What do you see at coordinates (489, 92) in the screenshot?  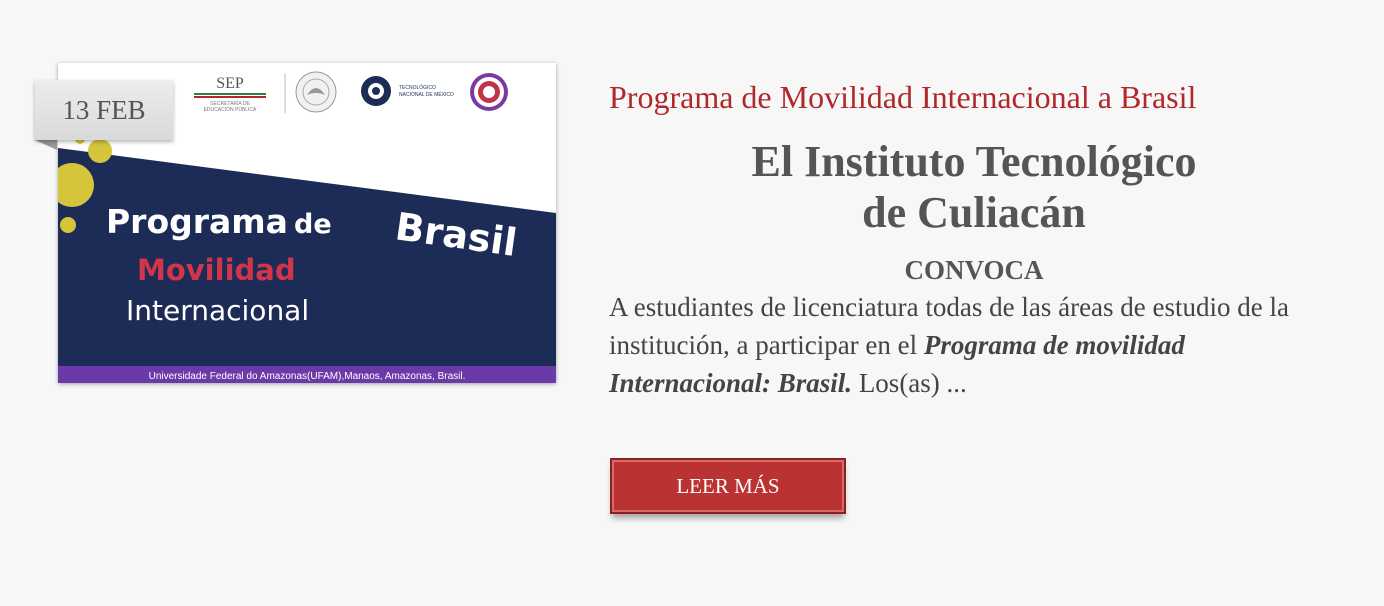 I see `institute-emblem-icon` at bounding box center [489, 92].